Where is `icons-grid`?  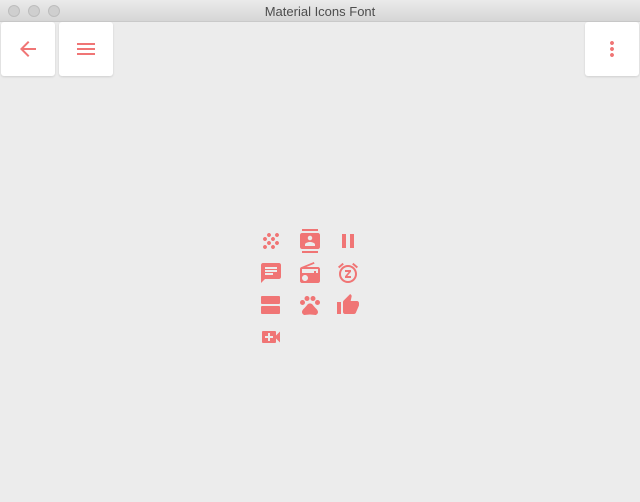 icons-grid is located at coordinates (314, 289).